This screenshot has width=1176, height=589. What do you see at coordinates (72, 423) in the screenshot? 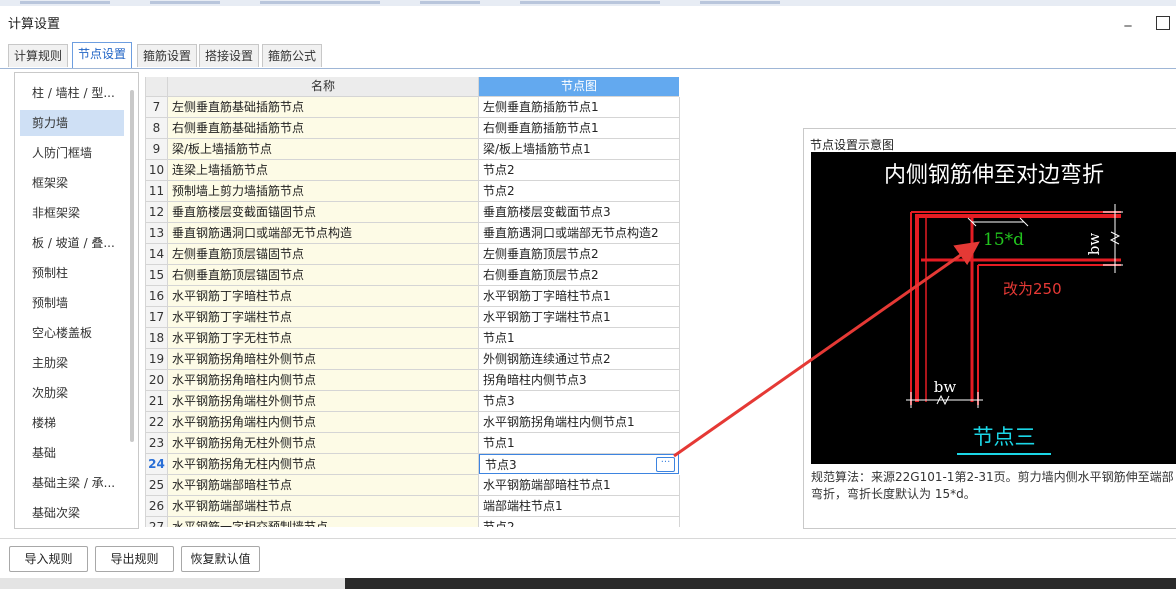
I see `sidebar-item-stair: 楼梯` at bounding box center [72, 423].